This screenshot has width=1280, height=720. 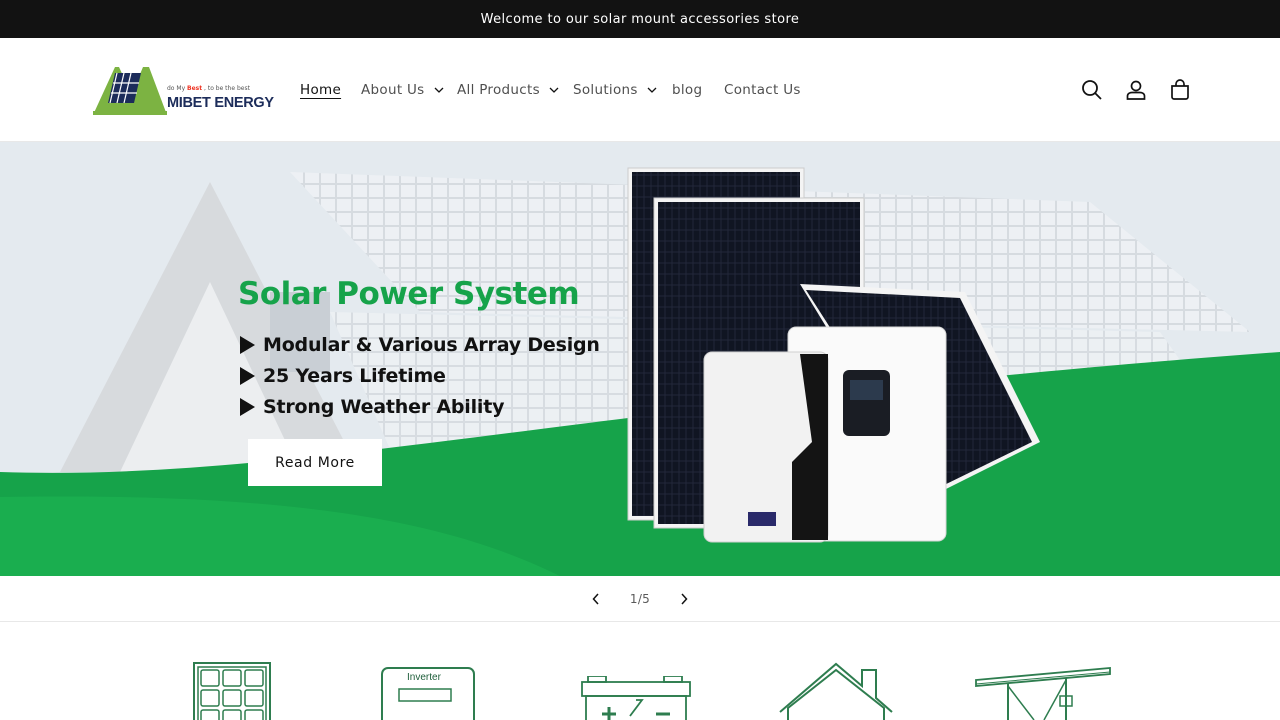 What do you see at coordinates (233, 691) in the screenshot?
I see `solar-panel-icon` at bounding box center [233, 691].